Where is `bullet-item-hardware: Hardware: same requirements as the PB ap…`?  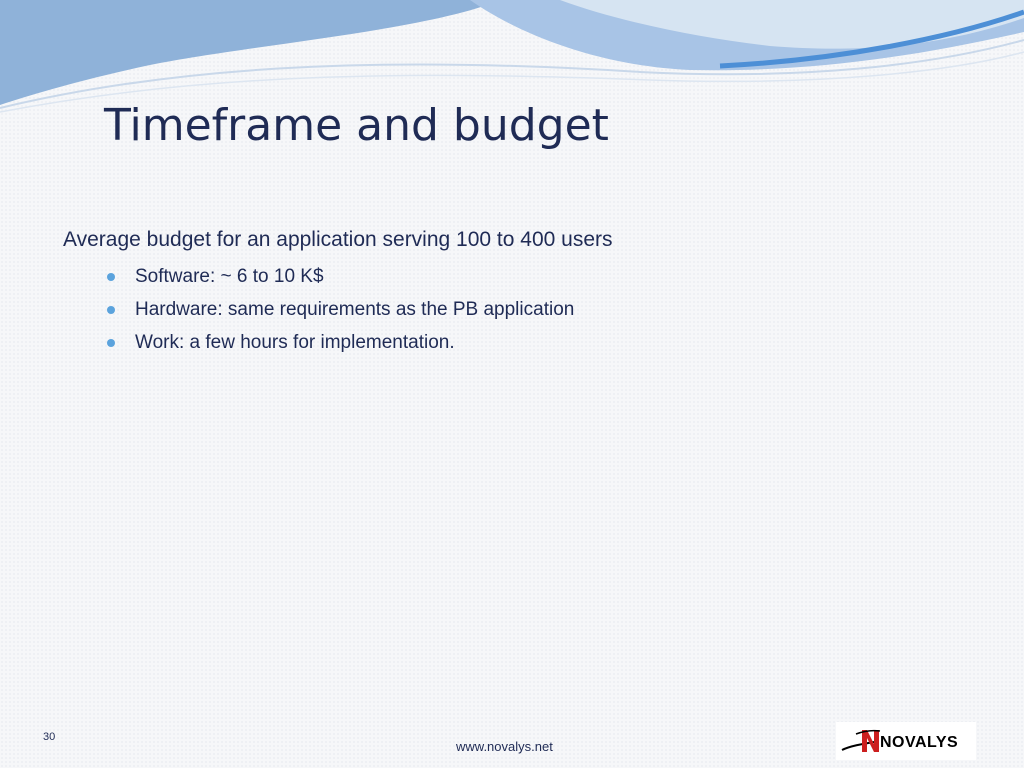 bullet-item-hardware: Hardware: same requirements as the PB ap… is located at coordinates (340, 312).